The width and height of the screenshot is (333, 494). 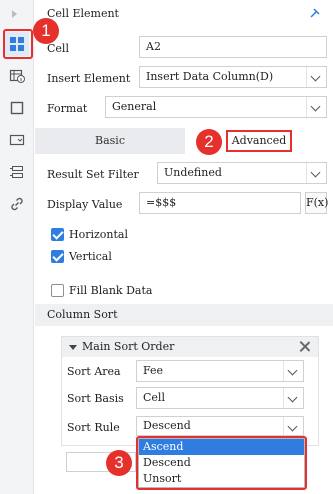 I want to click on tab-advanced-label: Advanced, so click(x=259, y=141).